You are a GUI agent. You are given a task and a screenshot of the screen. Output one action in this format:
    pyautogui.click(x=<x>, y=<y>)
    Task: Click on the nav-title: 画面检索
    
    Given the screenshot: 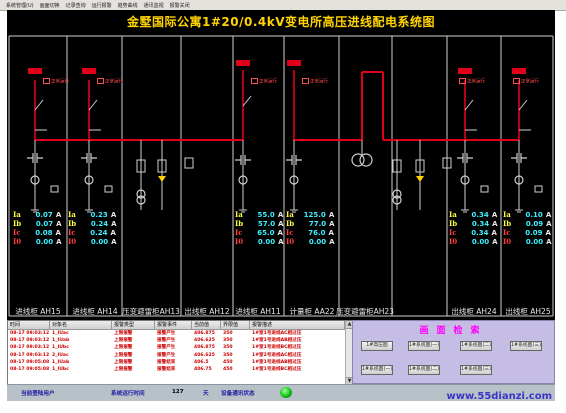 What is the action you would take?
    pyautogui.click(x=453, y=331)
    